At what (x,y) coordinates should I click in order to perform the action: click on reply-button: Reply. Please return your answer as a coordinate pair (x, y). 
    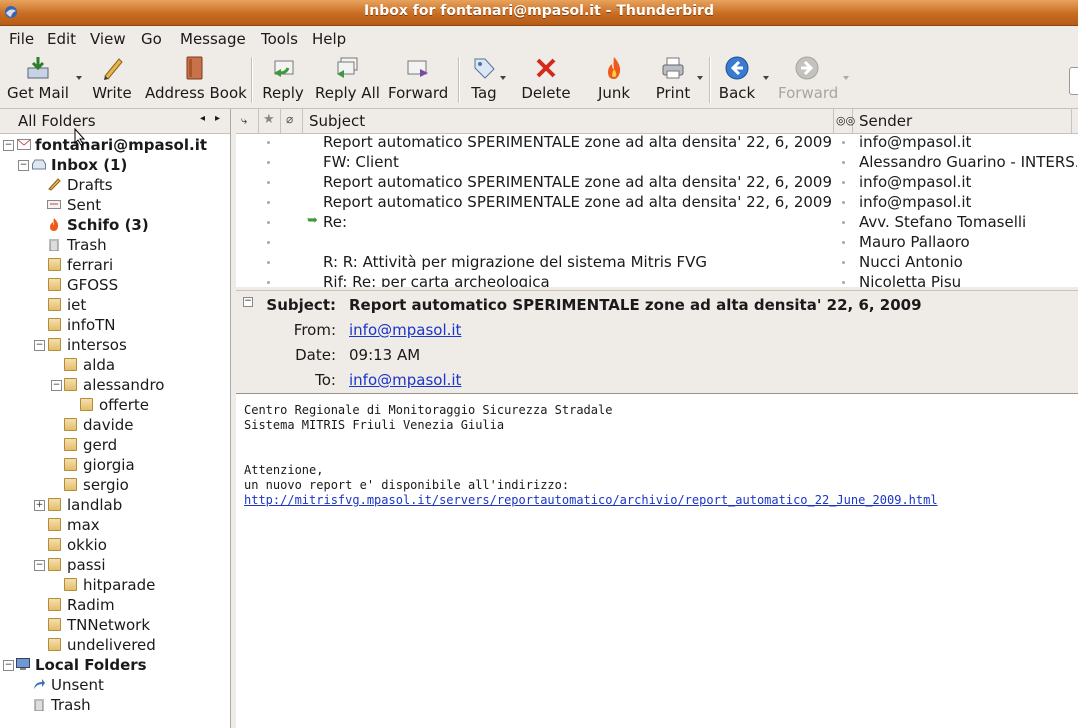
    Looking at the image, I should click on (283, 80).